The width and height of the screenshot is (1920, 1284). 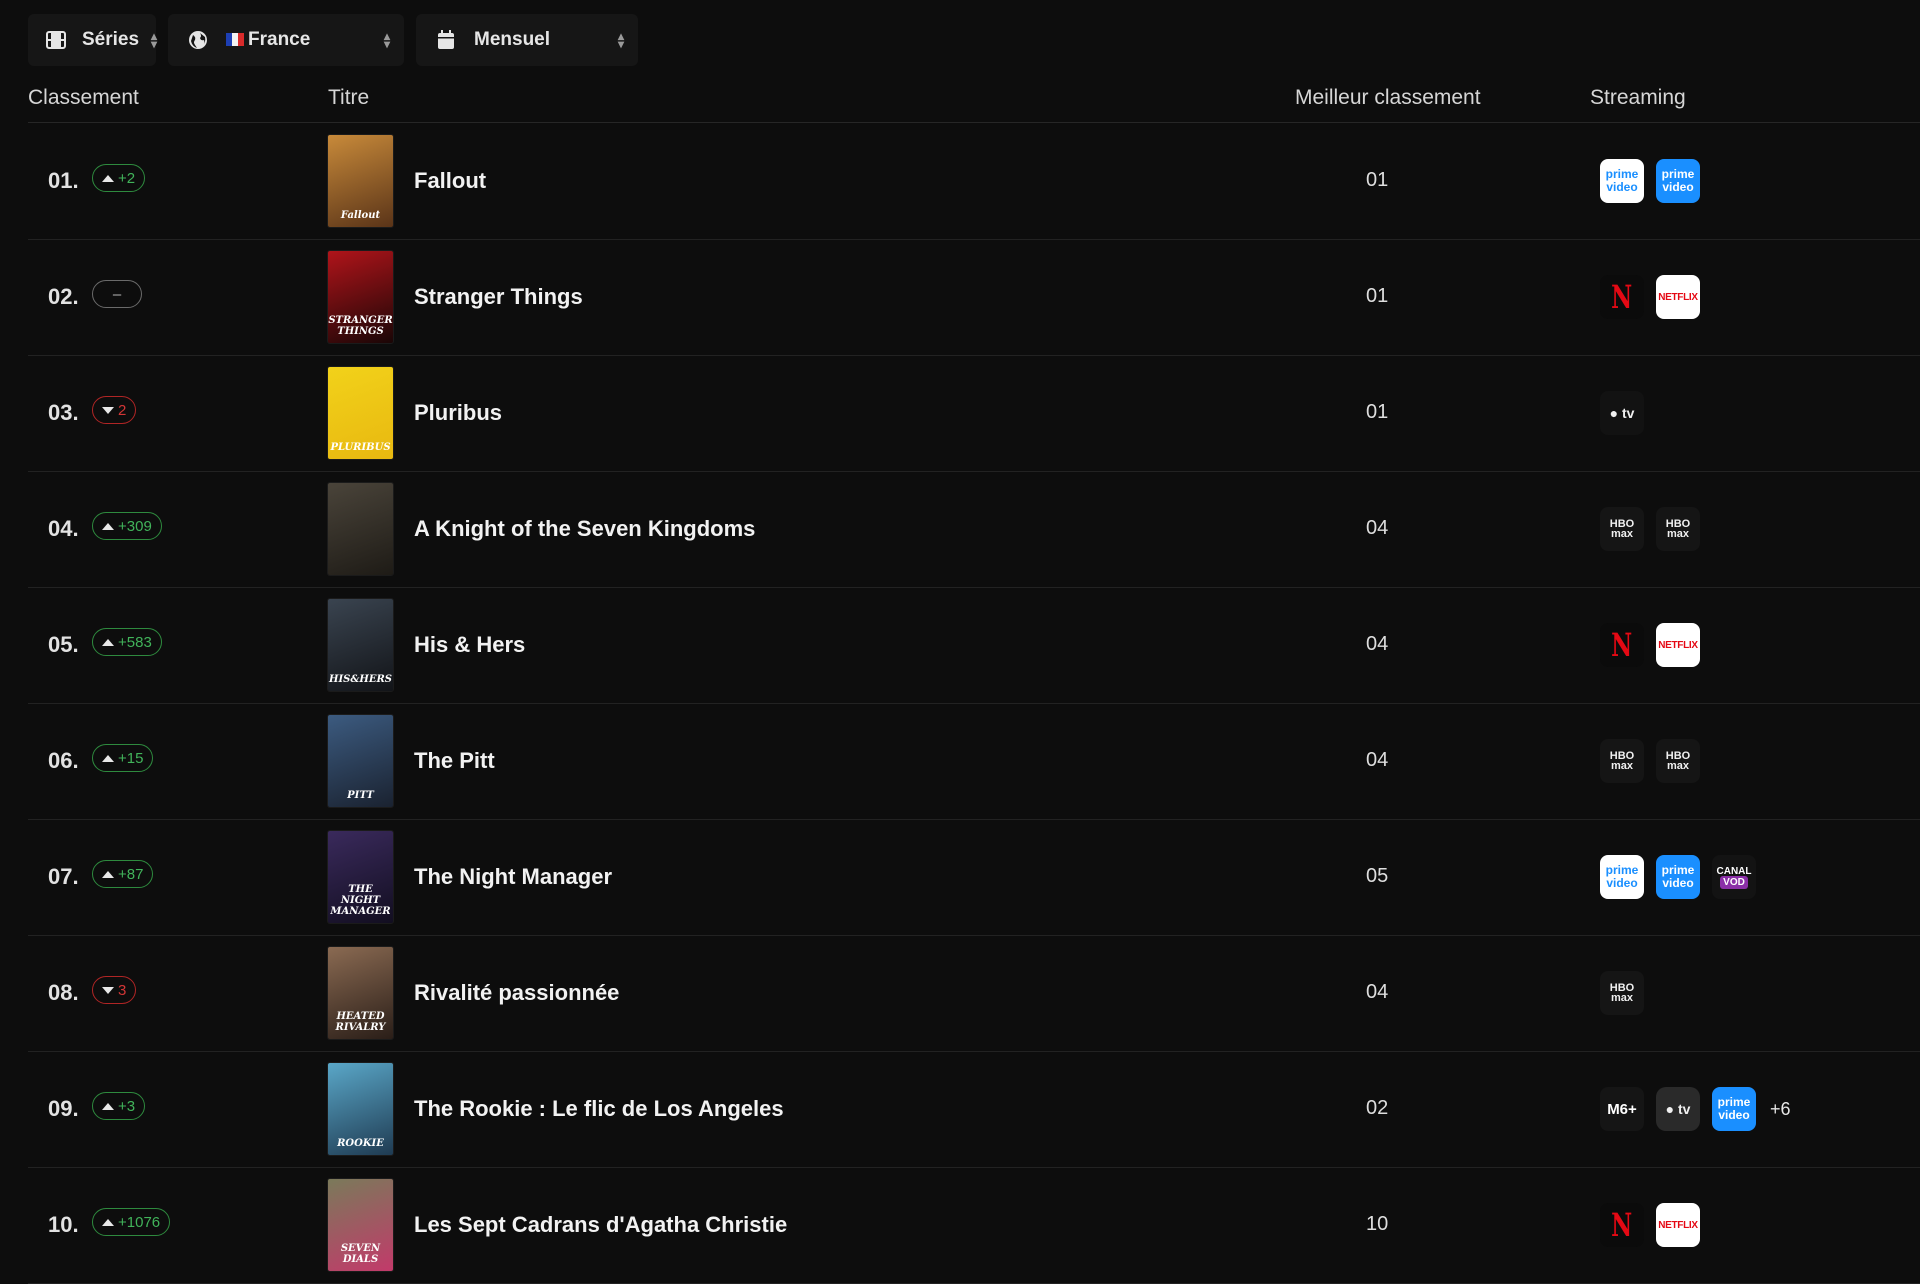 I want to click on streaming-services: HBO max HBO max, so click(x=1650, y=529).